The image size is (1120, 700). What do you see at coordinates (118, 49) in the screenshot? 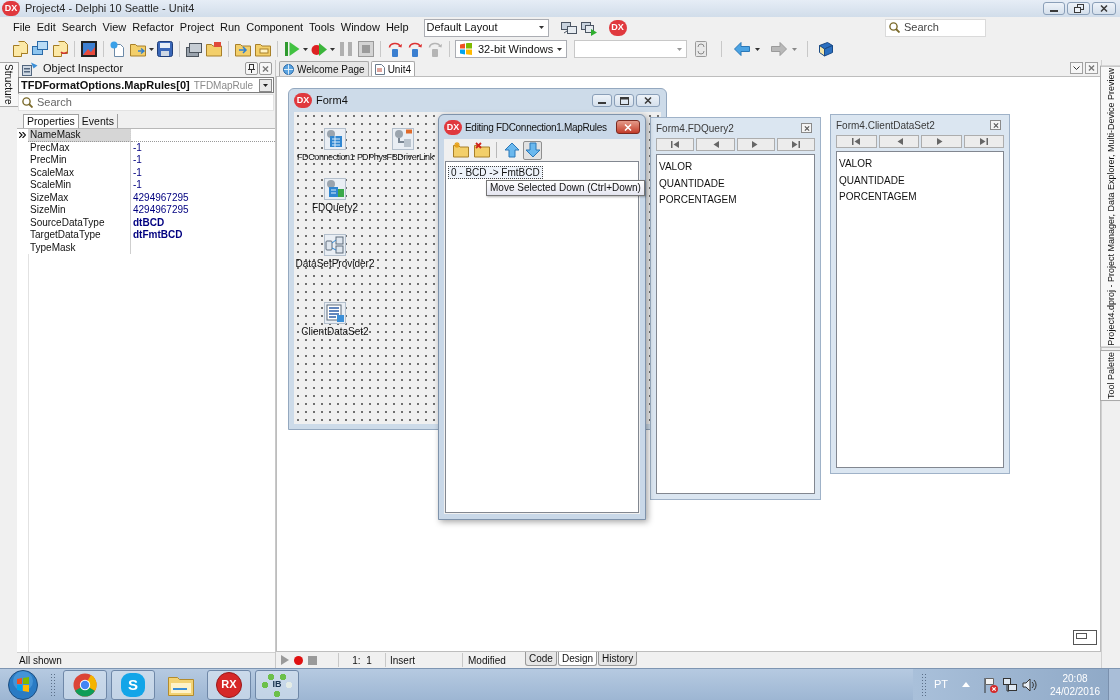
I see `new-file-icon` at bounding box center [118, 49].